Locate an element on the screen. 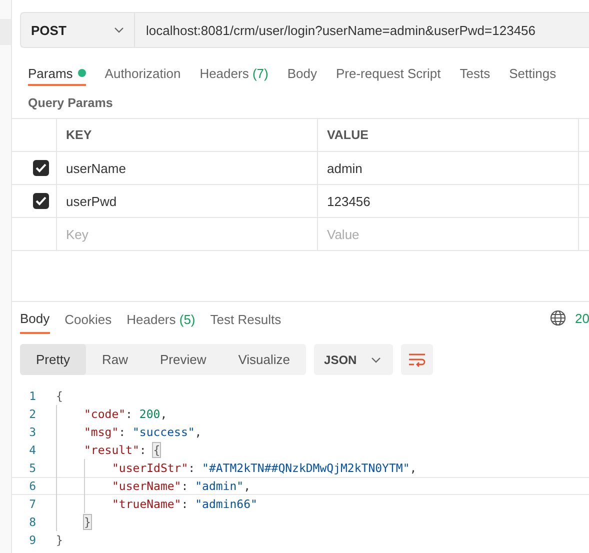 The width and height of the screenshot is (589, 553). line-number: 4 is located at coordinates (32, 450).